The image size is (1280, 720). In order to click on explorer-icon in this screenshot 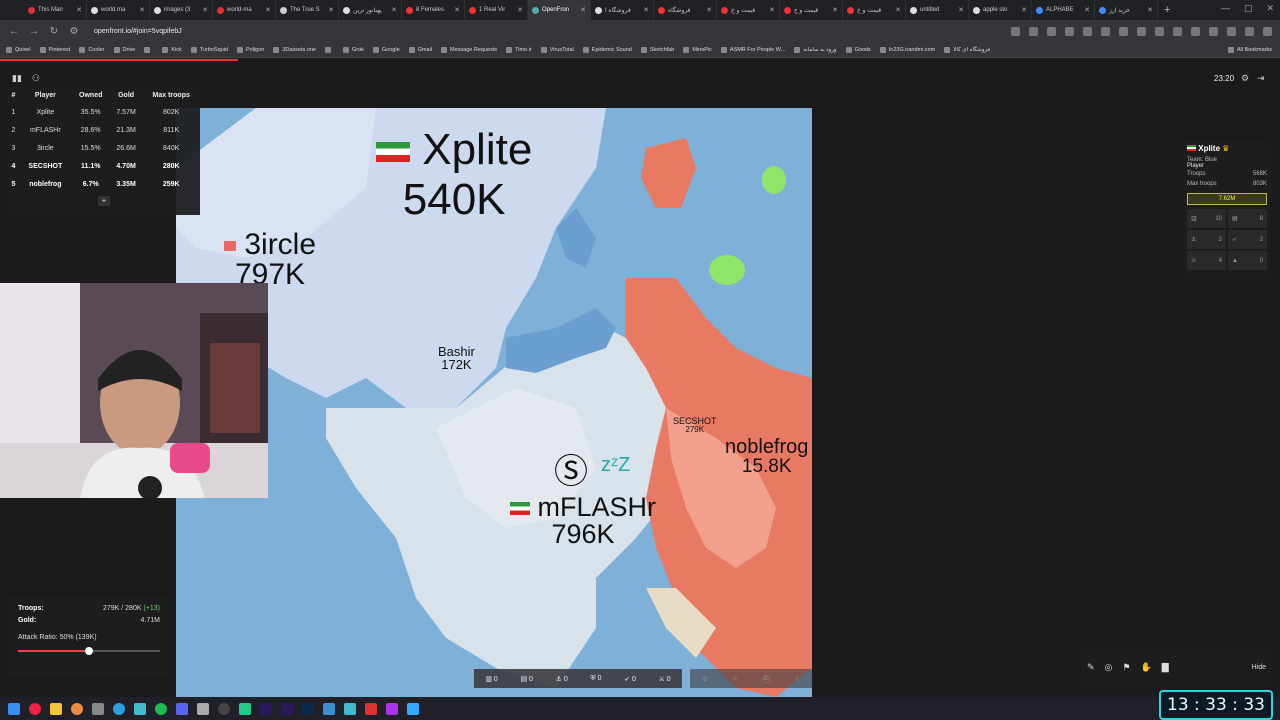, I will do `click(56, 708)`.